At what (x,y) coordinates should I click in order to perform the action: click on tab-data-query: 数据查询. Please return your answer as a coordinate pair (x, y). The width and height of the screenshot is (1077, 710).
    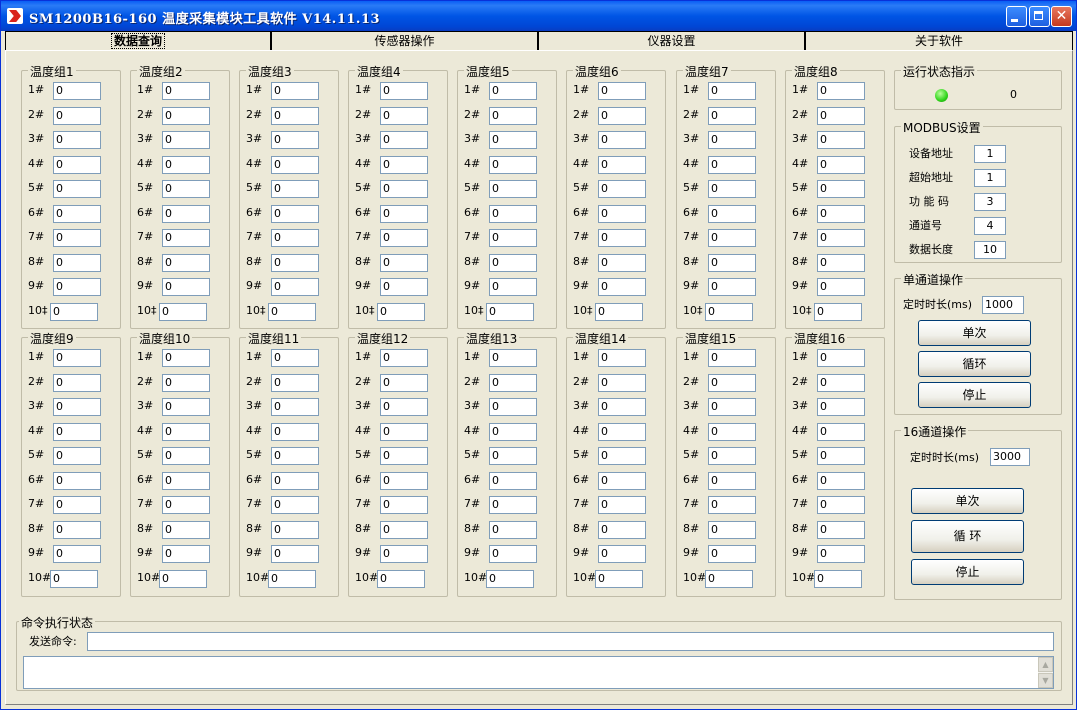
    Looking at the image, I should click on (138, 40).